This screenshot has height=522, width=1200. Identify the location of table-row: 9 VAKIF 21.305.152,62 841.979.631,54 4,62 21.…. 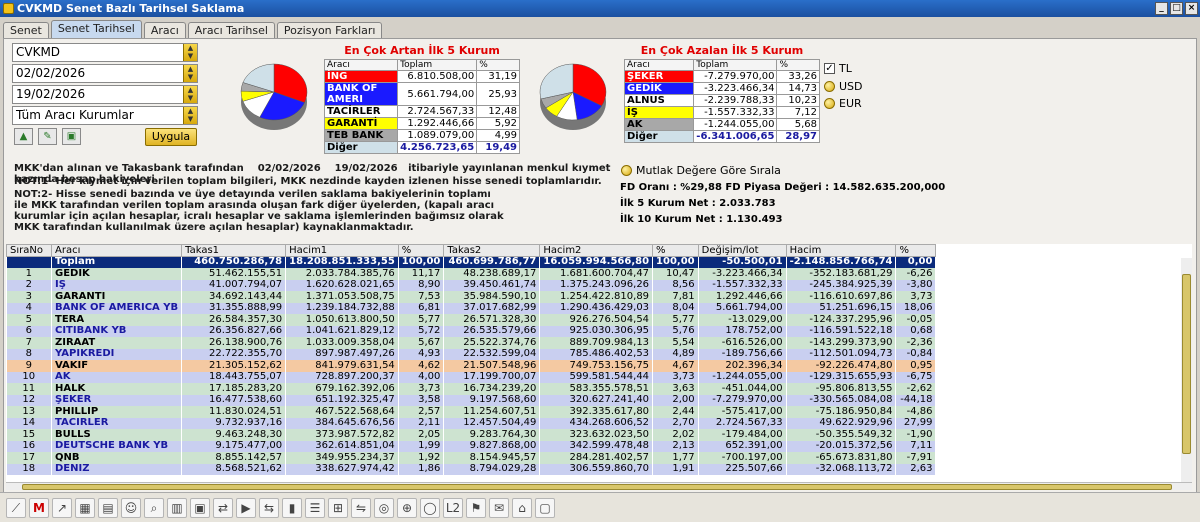
(471, 366).